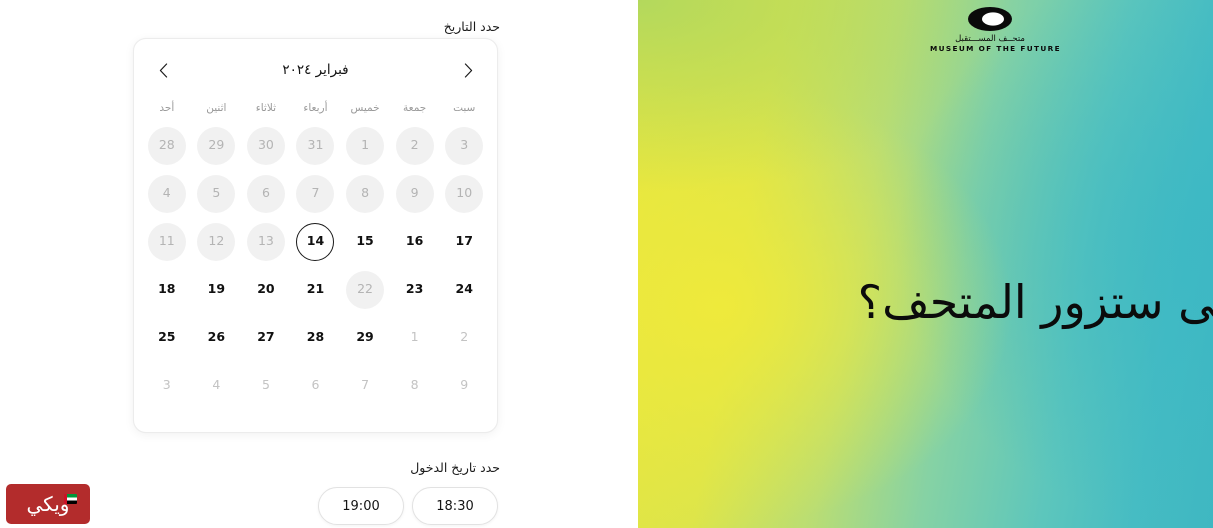 The image size is (1213, 528). I want to click on calendar-day: 12, so click(216, 241).